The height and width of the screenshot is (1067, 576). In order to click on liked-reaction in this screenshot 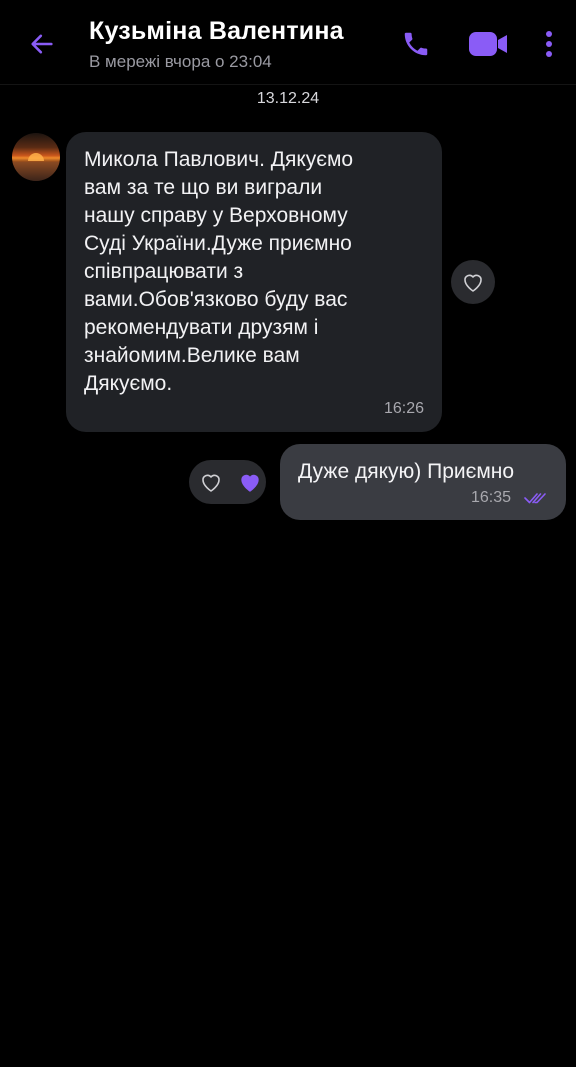, I will do `click(249, 482)`.